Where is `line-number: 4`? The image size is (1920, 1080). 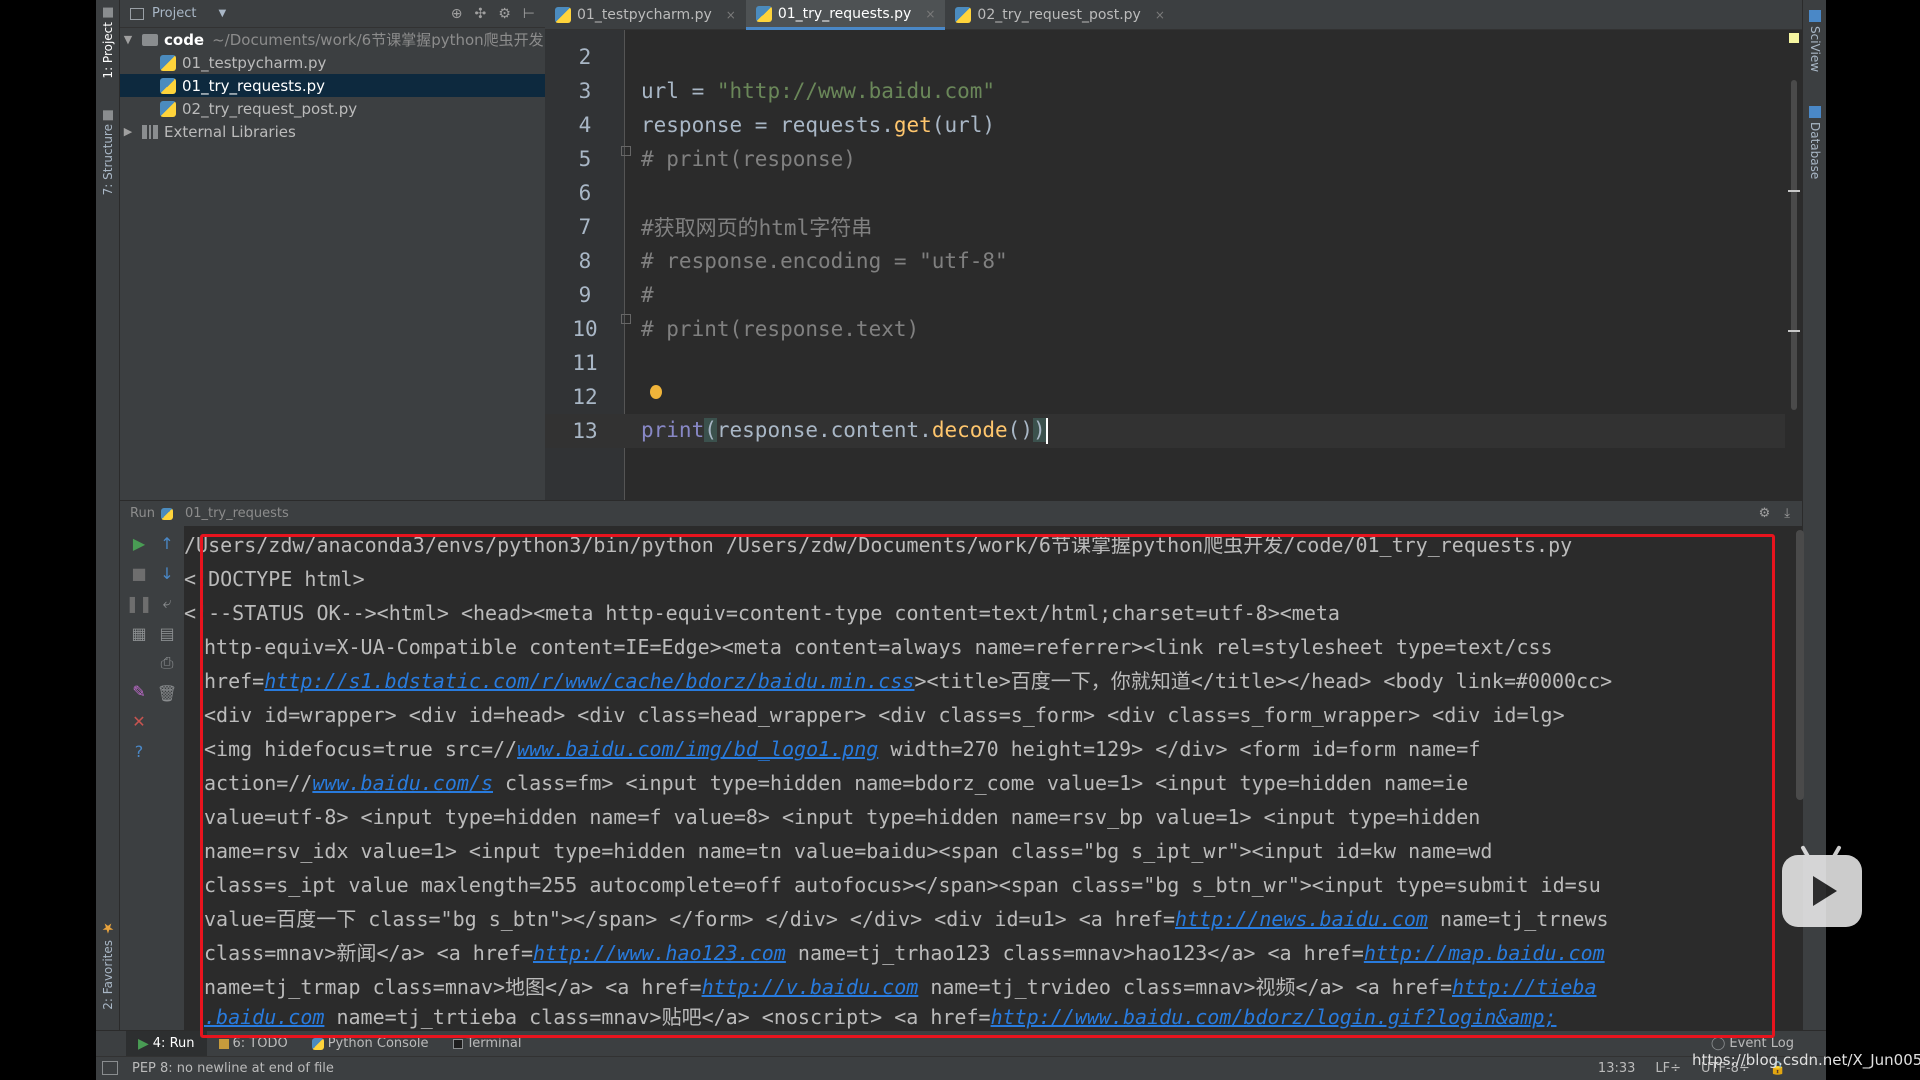
line-number: 4 is located at coordinates (585, 125).